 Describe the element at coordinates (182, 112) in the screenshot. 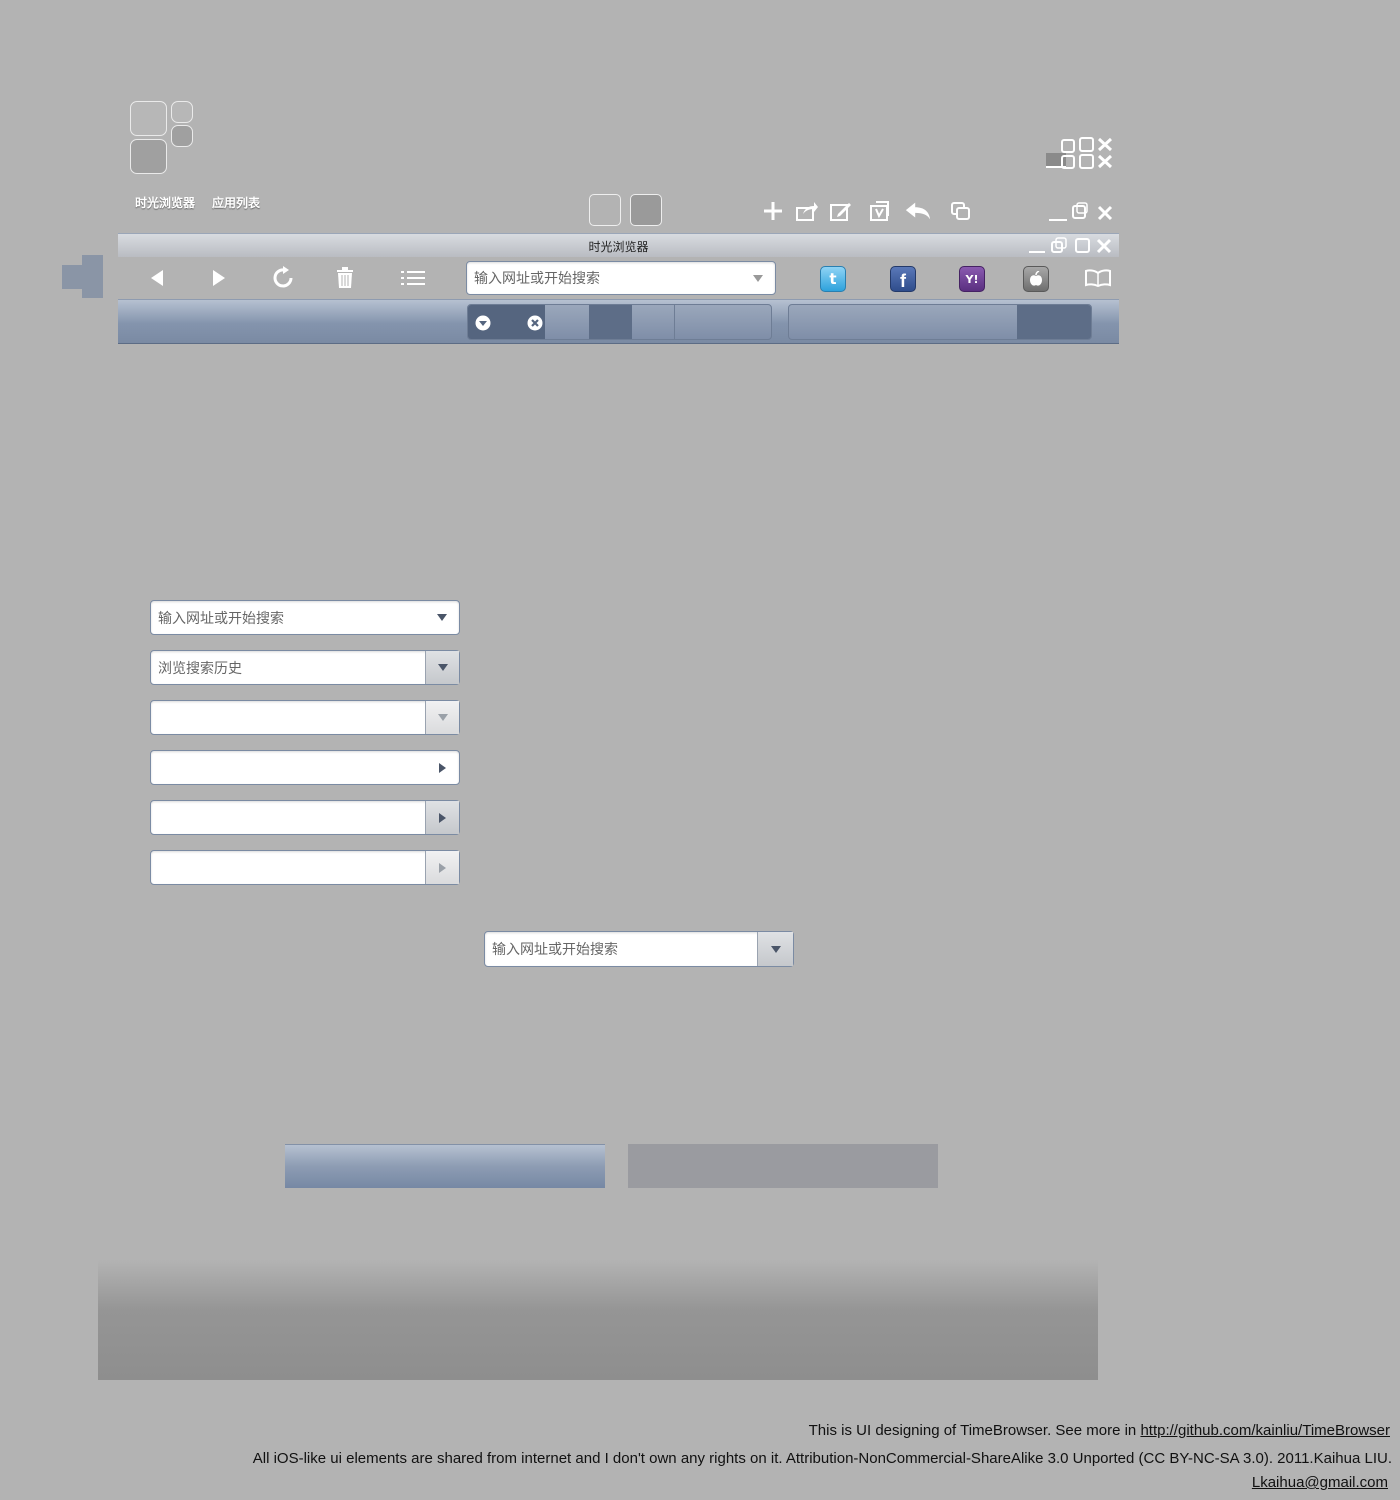

I see `tile-small-top` at that location.